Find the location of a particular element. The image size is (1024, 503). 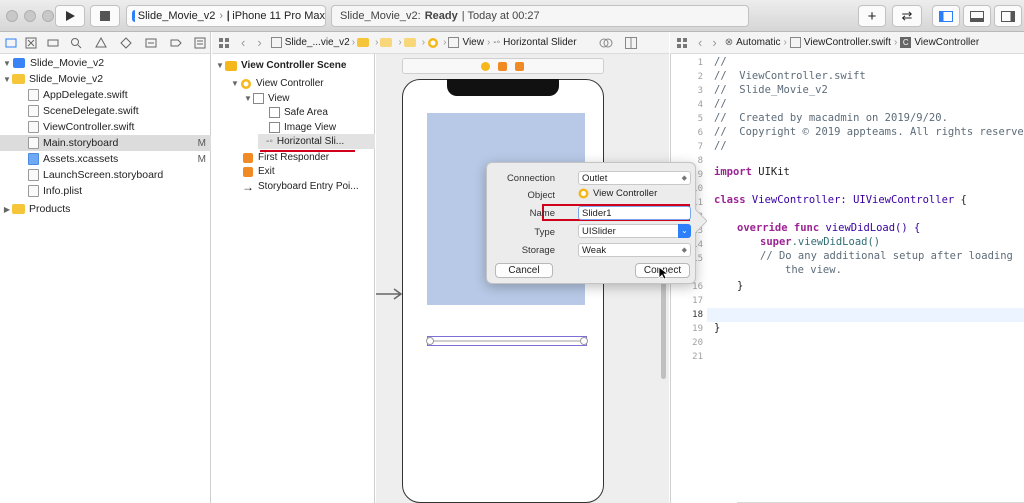

nav-item-file: SceneDelegate.swift is located at coordinates (105, 111).